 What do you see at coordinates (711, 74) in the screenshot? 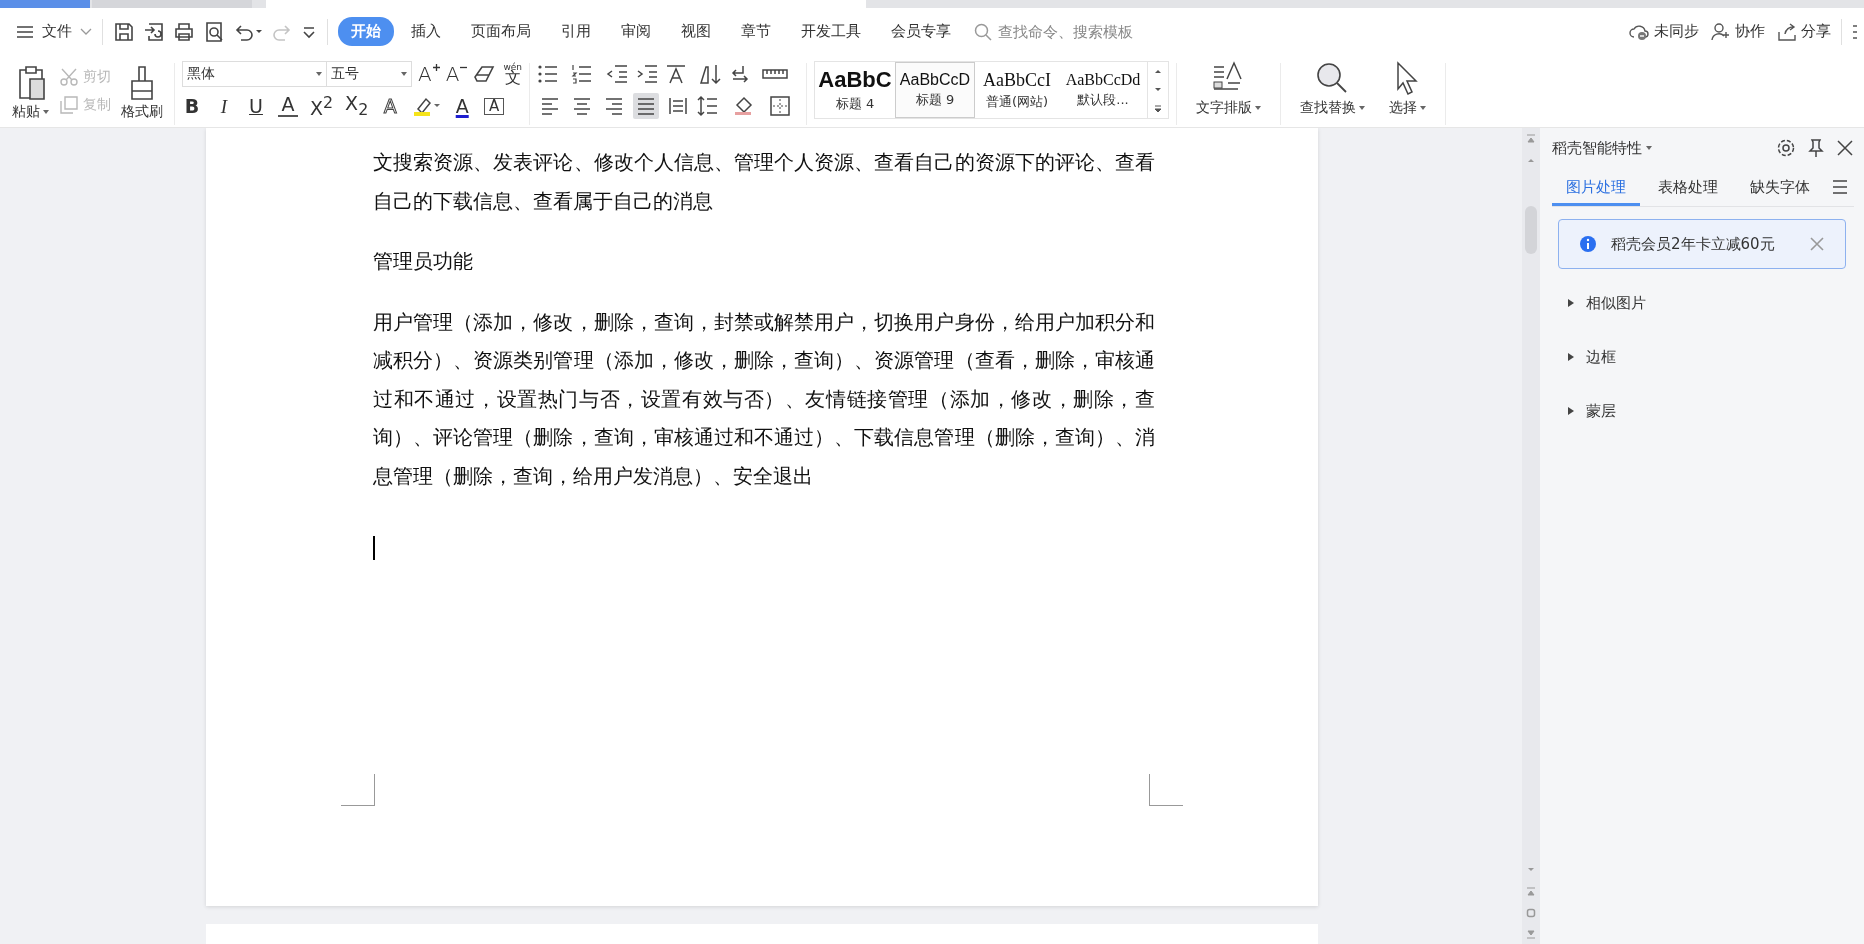
I see `sort-icon` at bounding box center [711, 74].